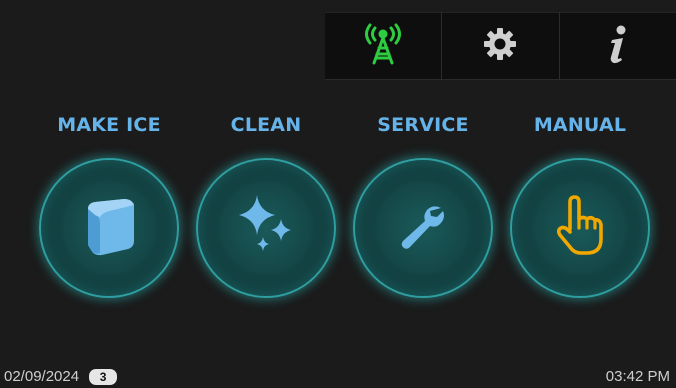 The width and height of the screenshot is (676, 388). Describe the element at coordinates (266, 125) in the screenshot. I see `clean-label: CLEAN` at that location.